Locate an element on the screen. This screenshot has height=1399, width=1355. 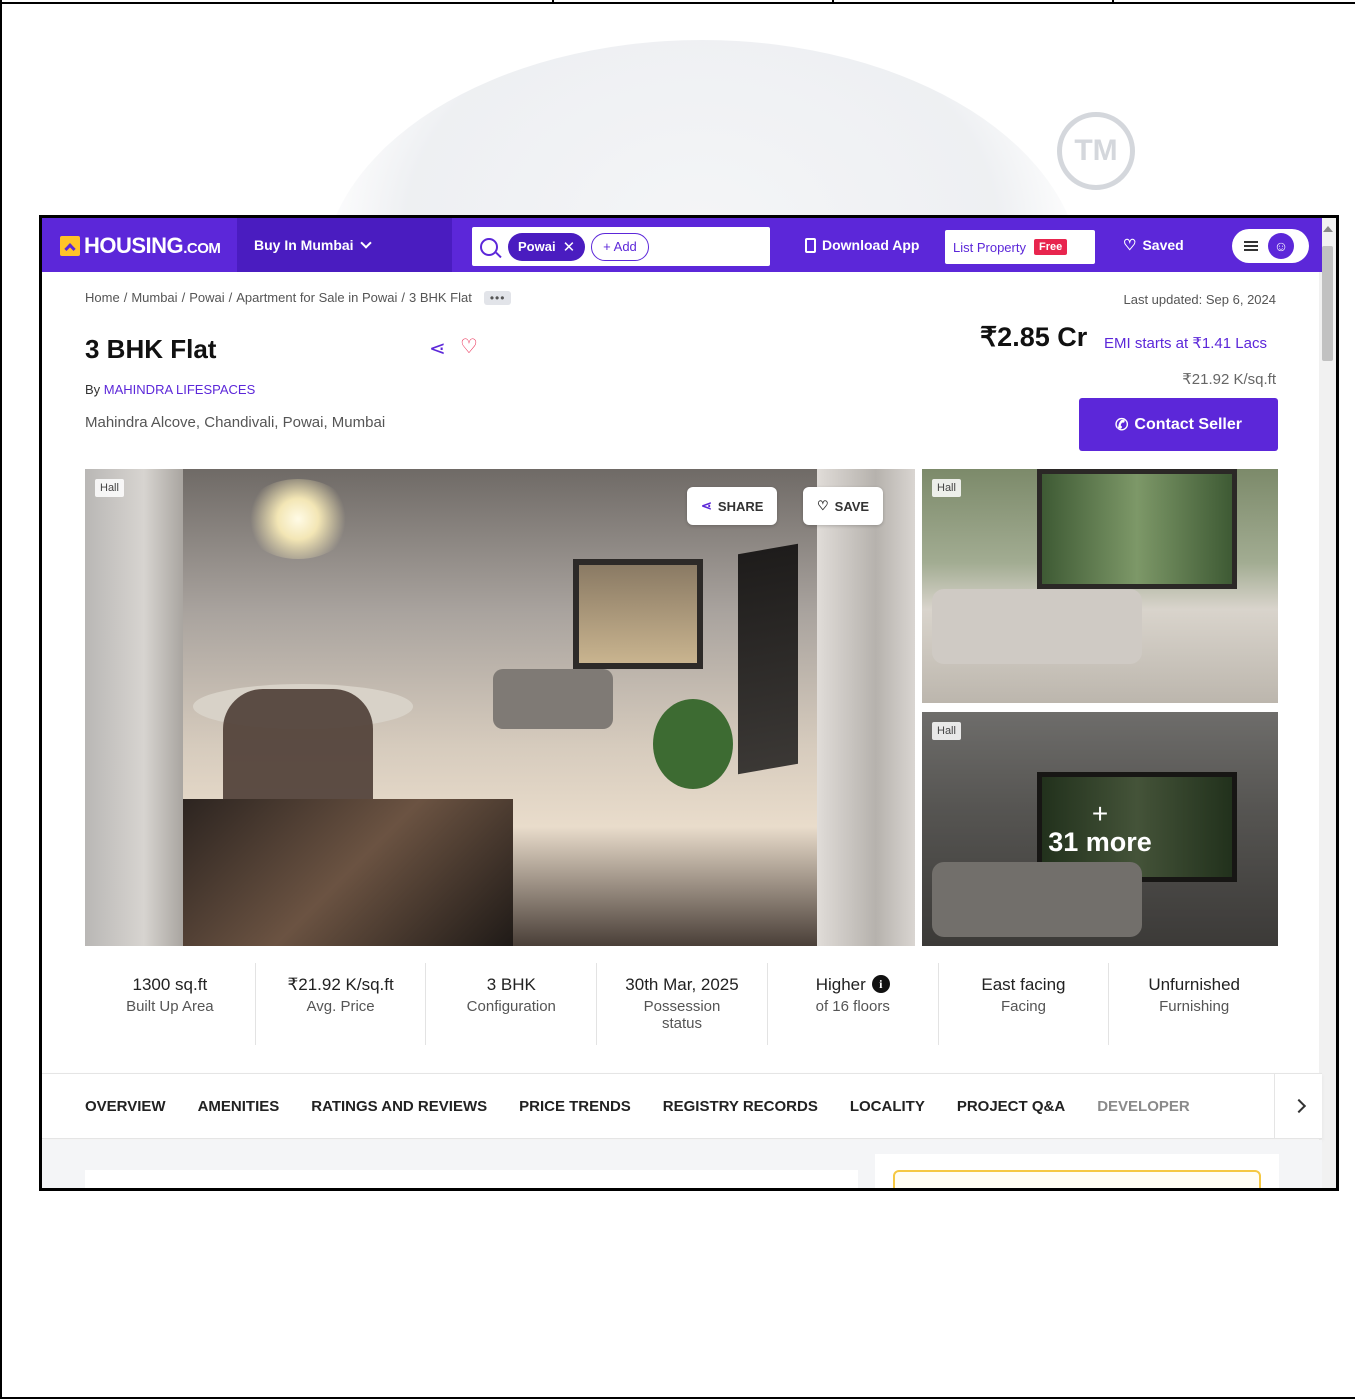
fact-facing: East facing Facing is located at coordinates (1024, 1004).